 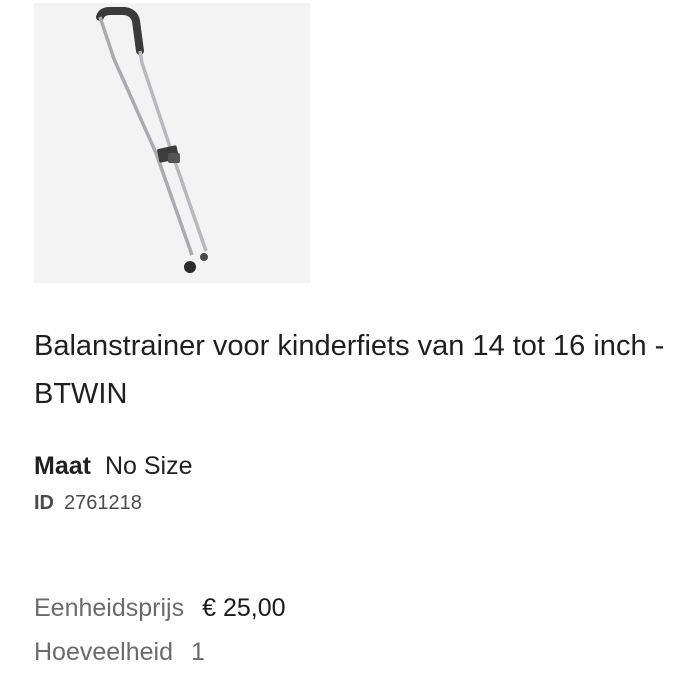 What do you see at coordinates (198, 652) in the screenshot?
I see `quantity-value: 1` at bounding box center [198, 652].